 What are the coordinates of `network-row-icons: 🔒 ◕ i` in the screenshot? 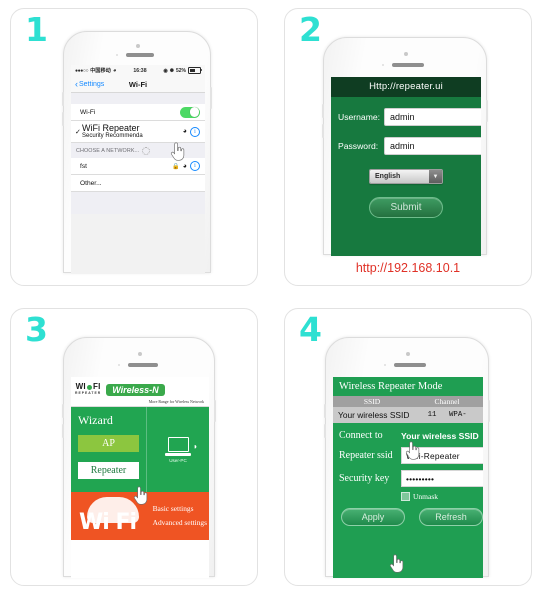 It's located at (186, 166).